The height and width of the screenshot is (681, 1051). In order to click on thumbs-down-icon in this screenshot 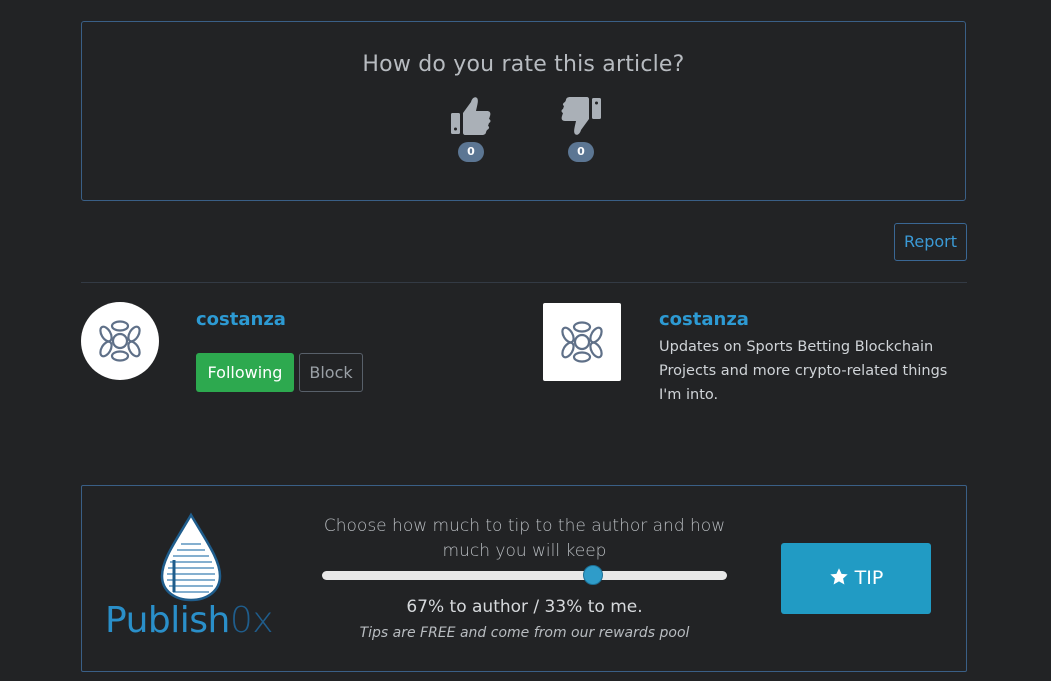, I will do `click(581, 116)`.